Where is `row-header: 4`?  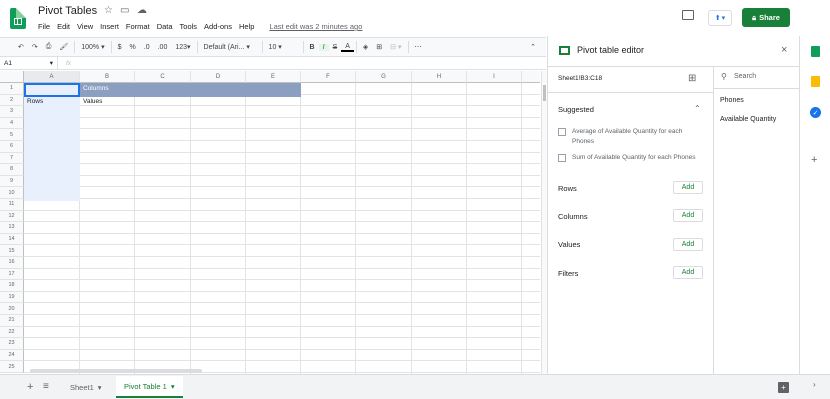 row-header: 4 is located at coordinates (12, 123).